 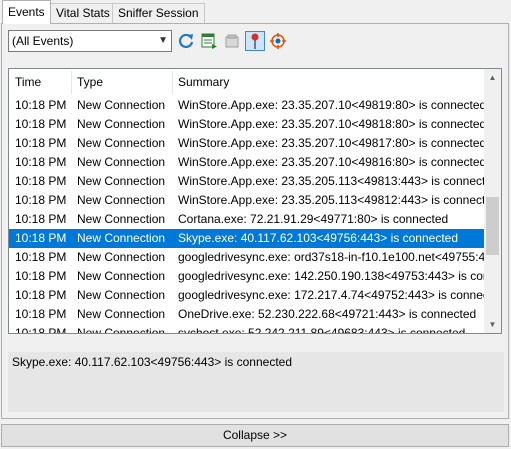 I want to click on refresh-icon, so click(x=186, y=41).